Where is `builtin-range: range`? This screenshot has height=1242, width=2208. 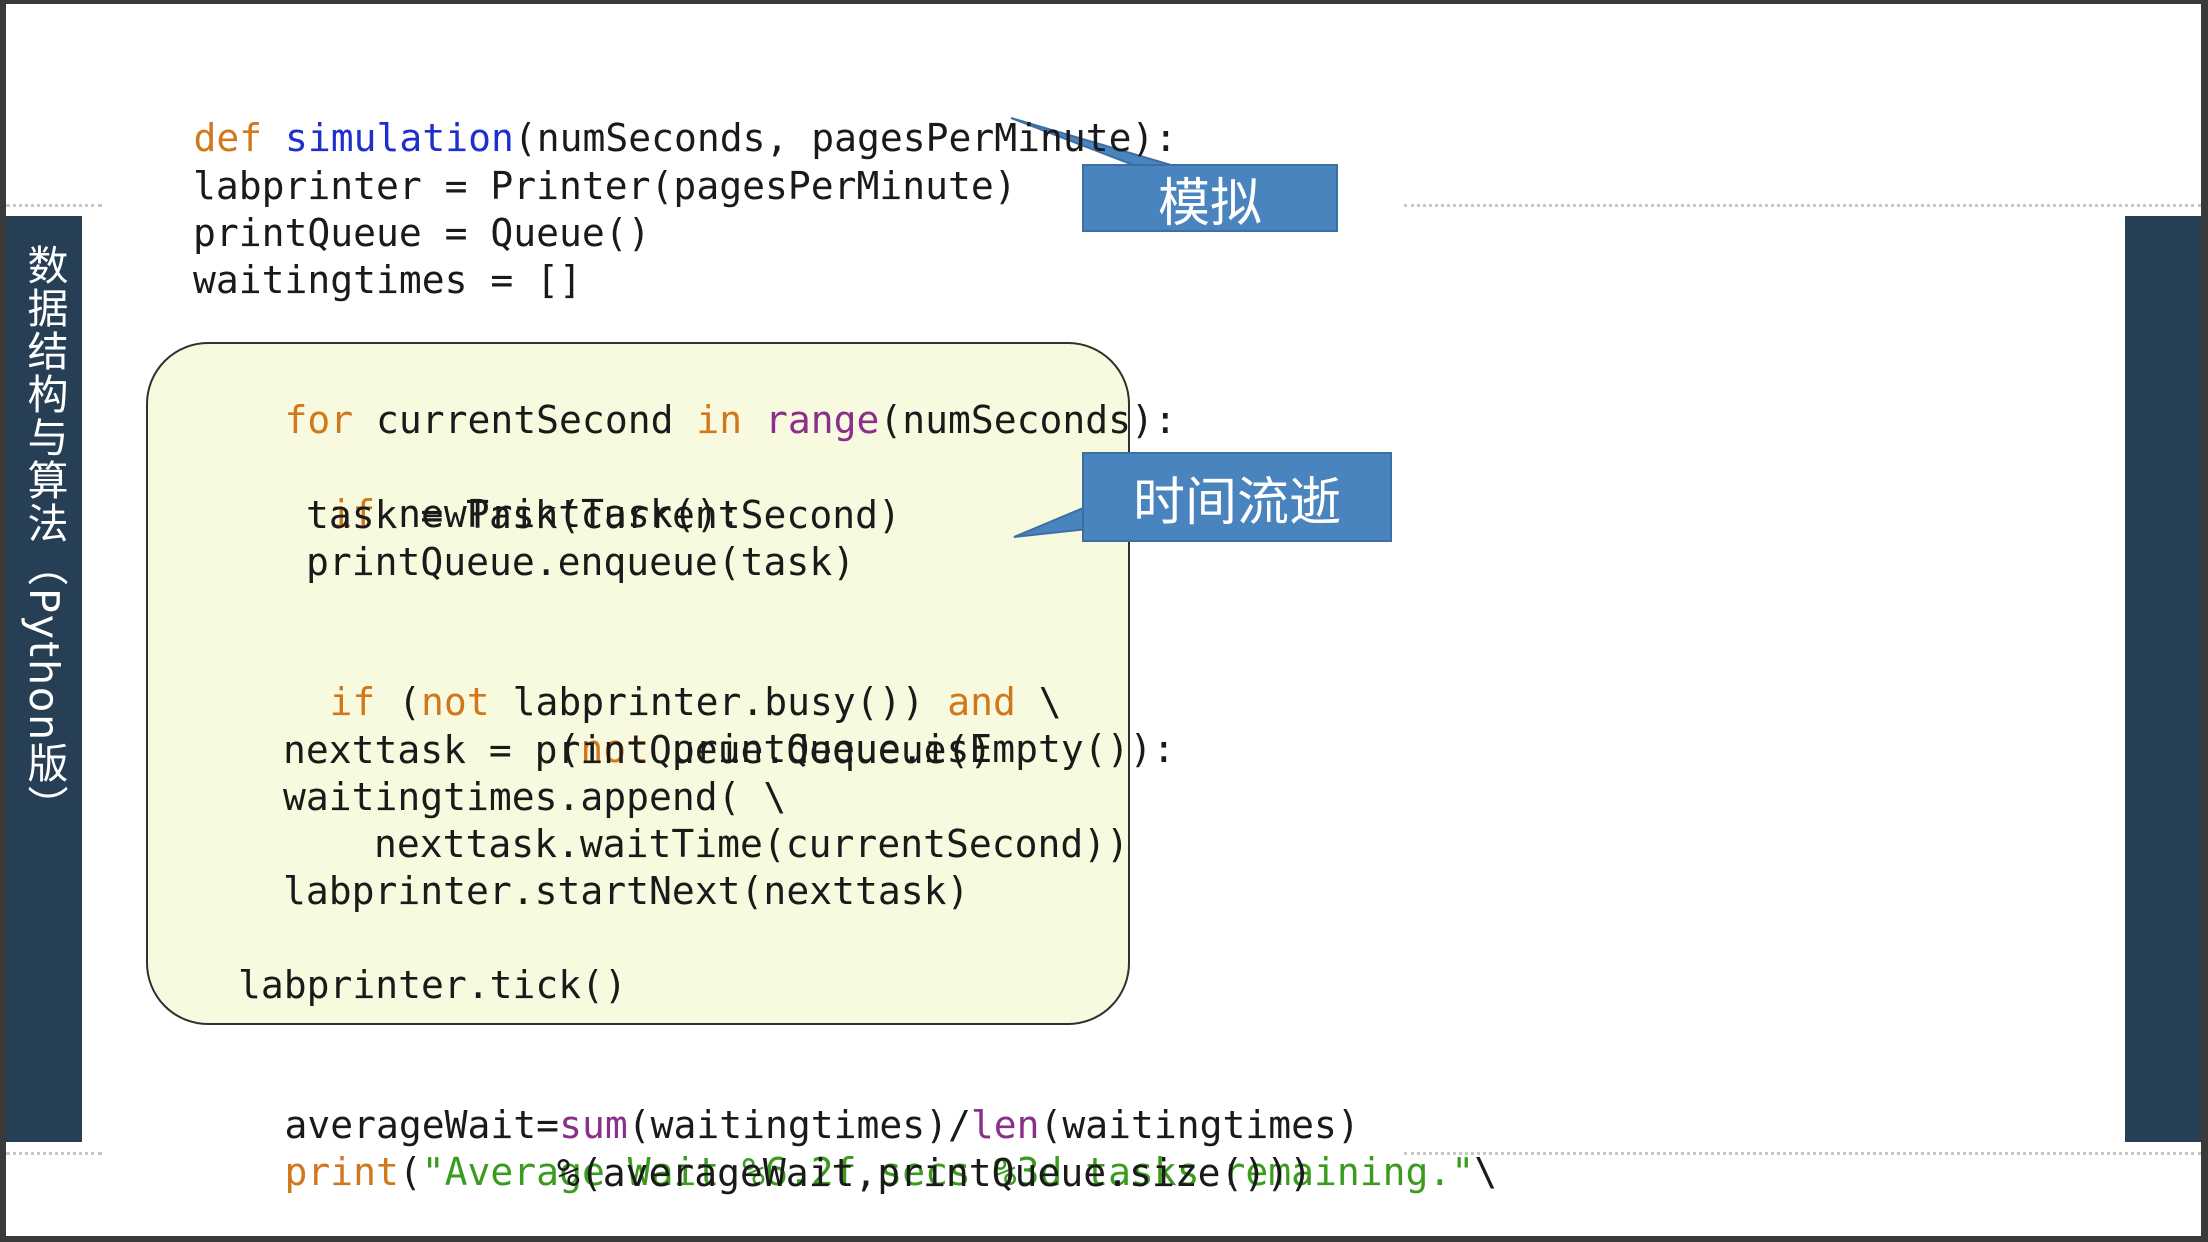 builtin-range: range is located at coordinates (822, 420).